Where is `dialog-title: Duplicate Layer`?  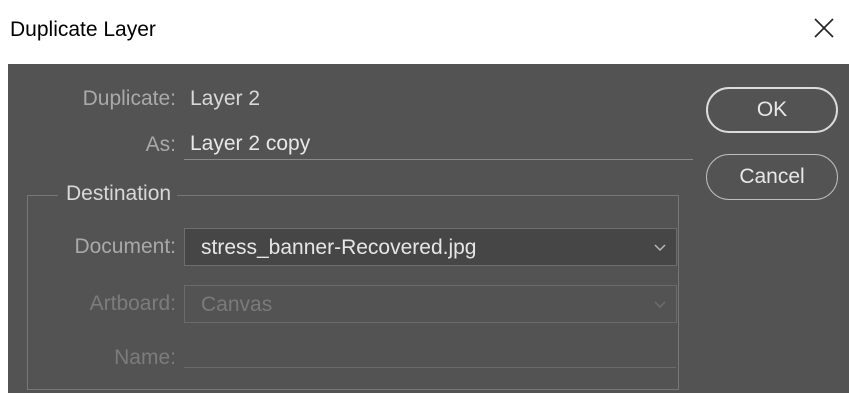 dialog-title: Duplicate Layer is located at coordinates (83, 29).